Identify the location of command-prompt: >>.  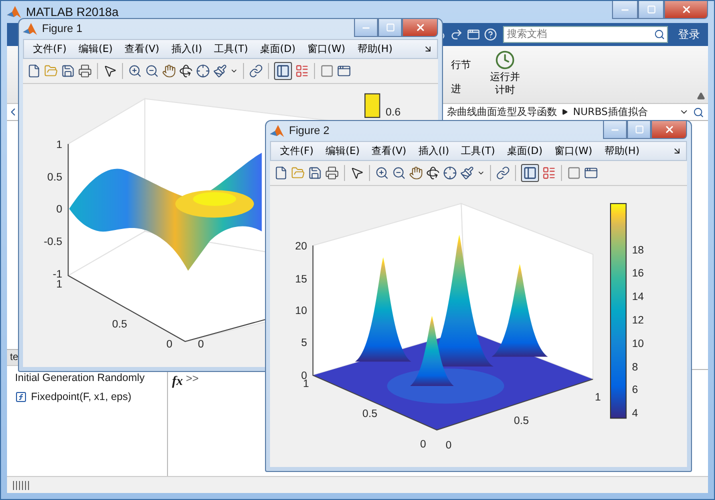
(192, 379).